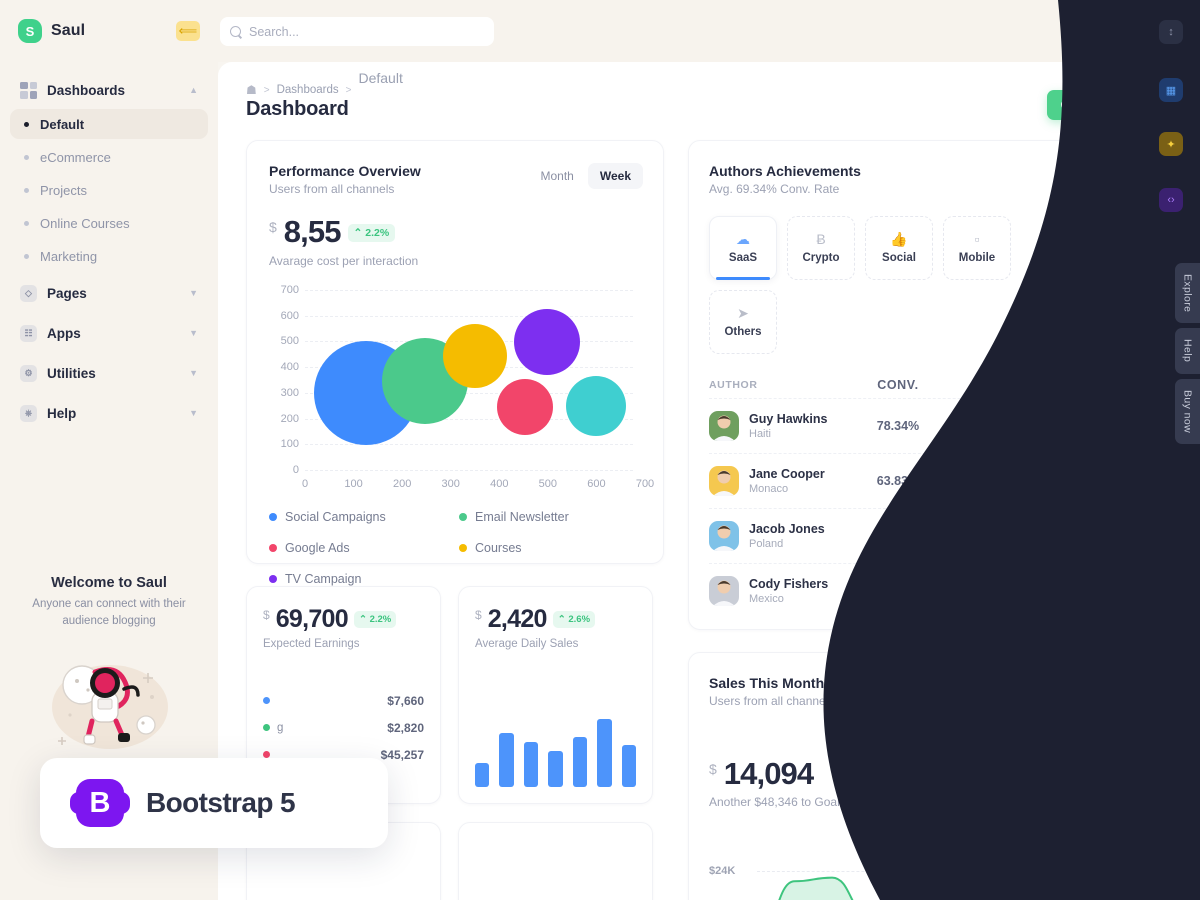 The width and height of the screenshot is (1200, 900). What do you see at coordinates (109, 157) in the screenshot?
I see `sidebar-item-ecommerce: eCommerce` at bounding box center [109, 157].